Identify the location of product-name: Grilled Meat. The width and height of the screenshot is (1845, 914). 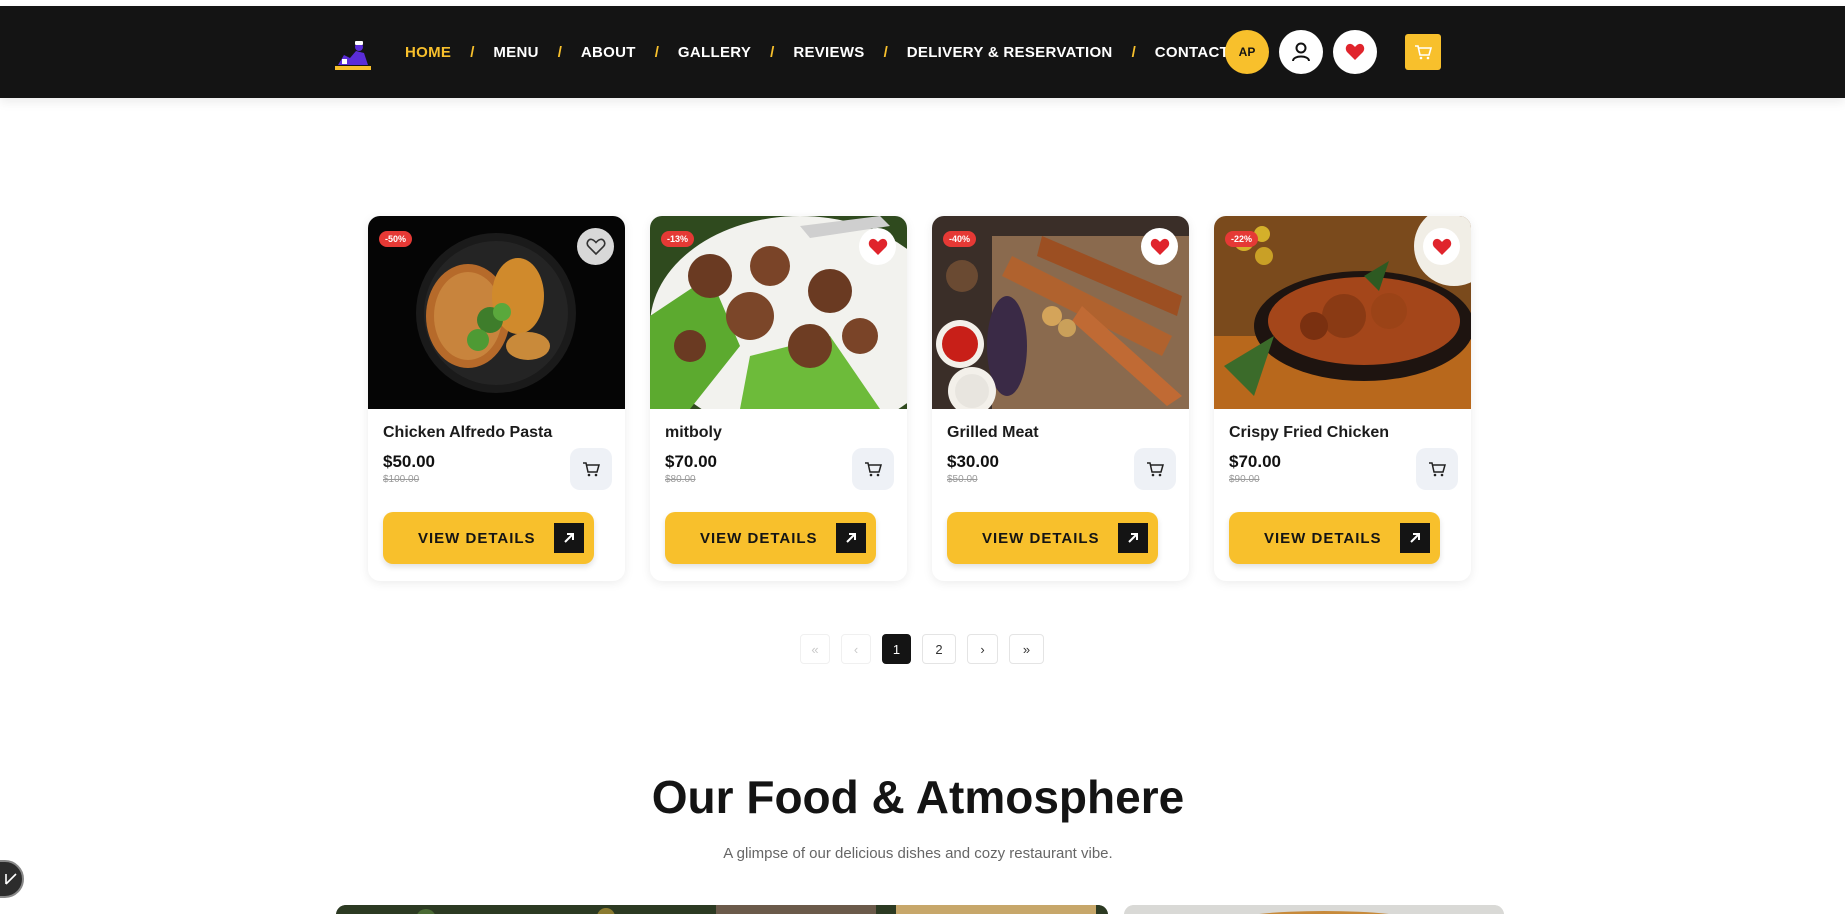
(1060, 433).